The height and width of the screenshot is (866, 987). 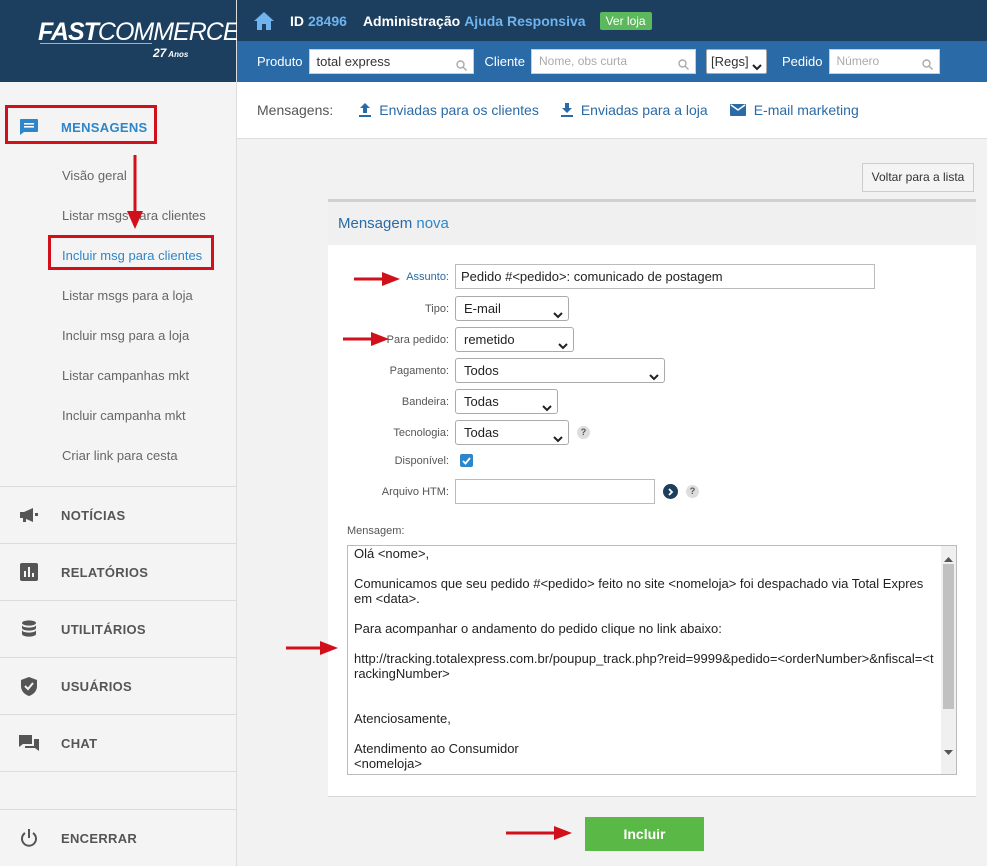 I want to click on menu-section-usuarios: USUÁRIOS, so click(x=118, y=686).